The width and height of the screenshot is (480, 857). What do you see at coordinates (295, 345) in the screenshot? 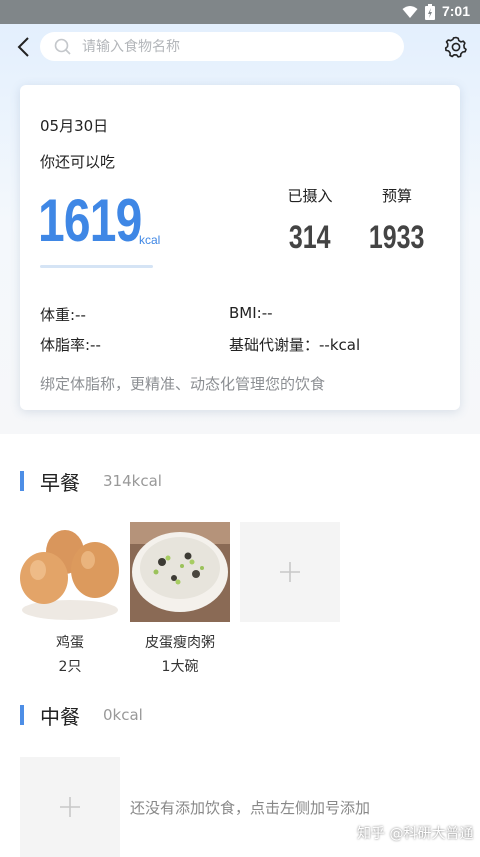
I see `bmr-info: 基础代谢量：--kcal` at bounding box center [295, 345].